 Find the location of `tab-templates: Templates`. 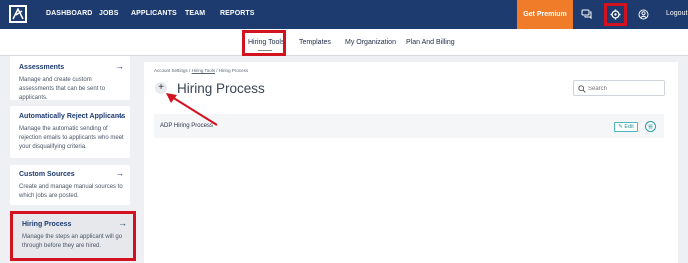

tab-templates: Templates is located at coordinates (315, 42).